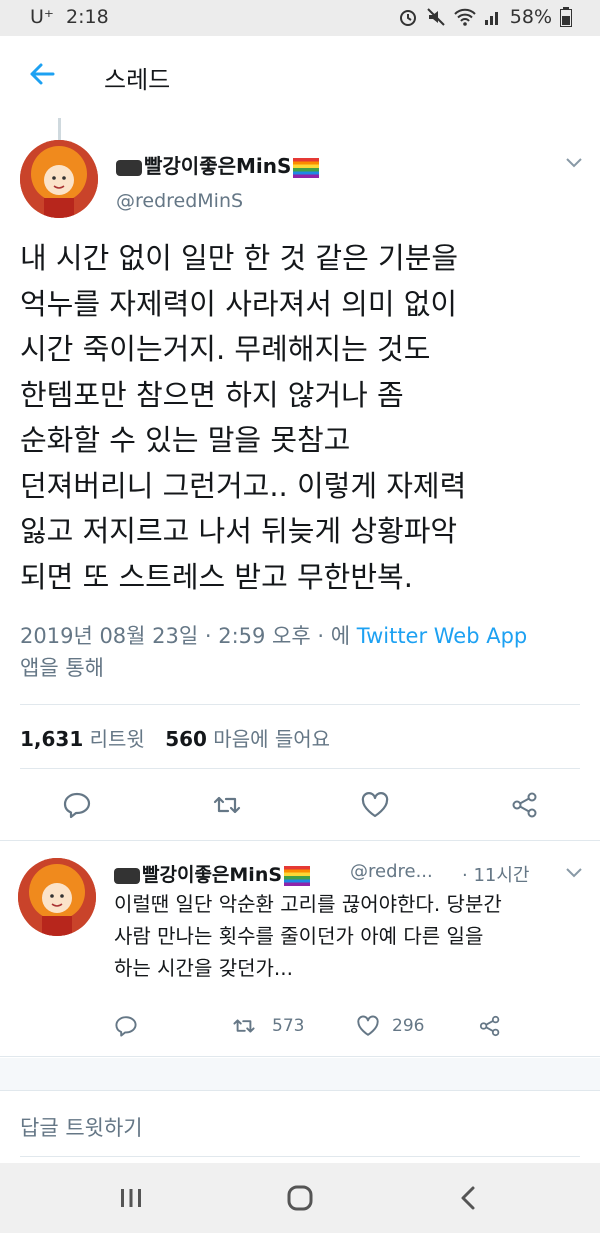 Image resolution: width=600 pixels, height=1233 pixels. I want to click on system-nav-bar, so click(300, 1198).